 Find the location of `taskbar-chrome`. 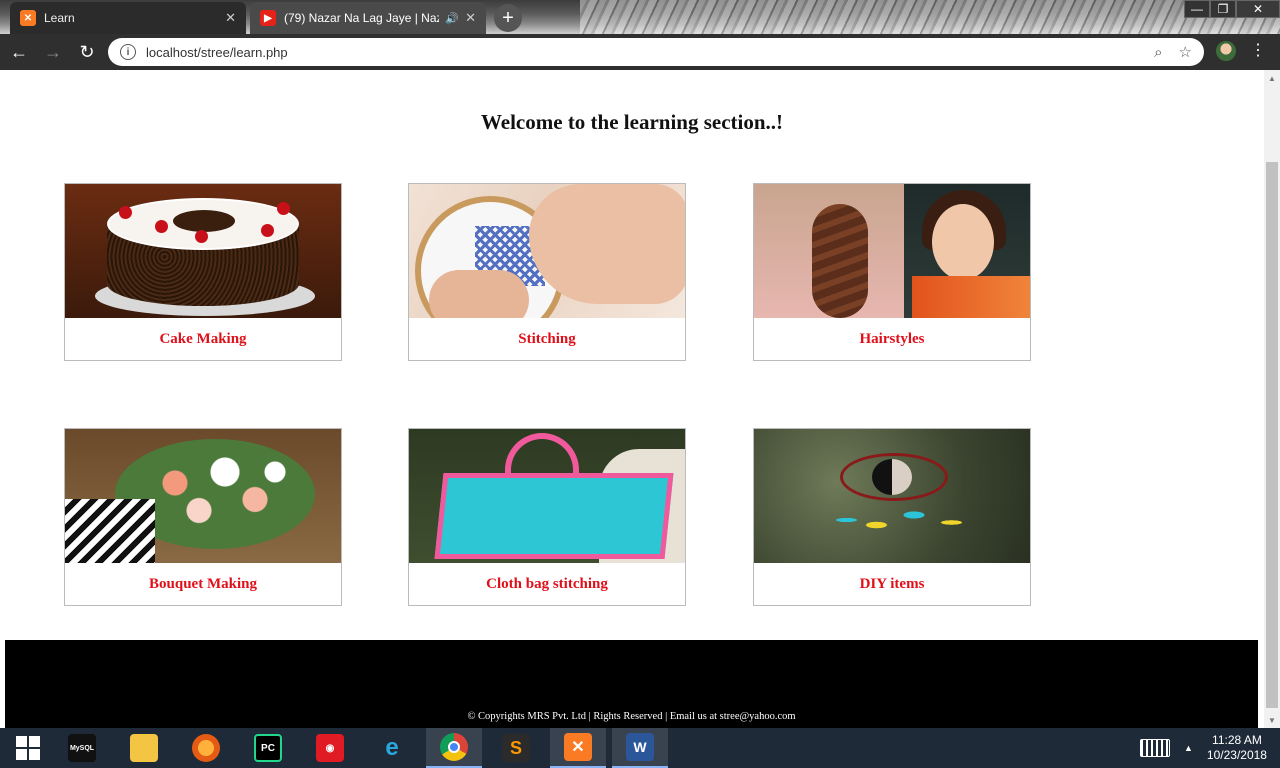

taskbar-chrome is located at coordinates (454, 748).